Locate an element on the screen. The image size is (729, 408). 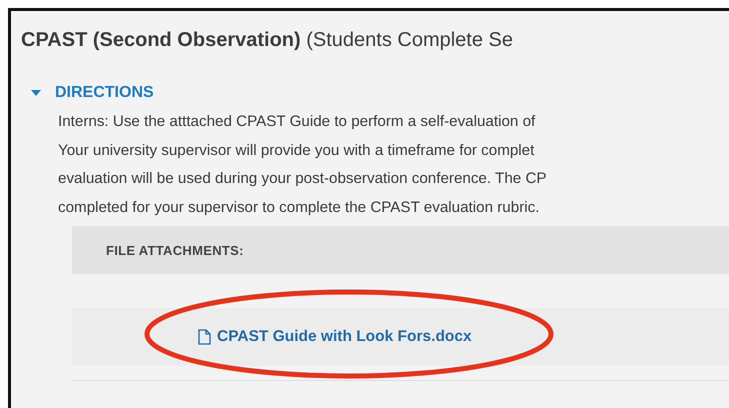
document-icon is located at coordinates (204, 337).